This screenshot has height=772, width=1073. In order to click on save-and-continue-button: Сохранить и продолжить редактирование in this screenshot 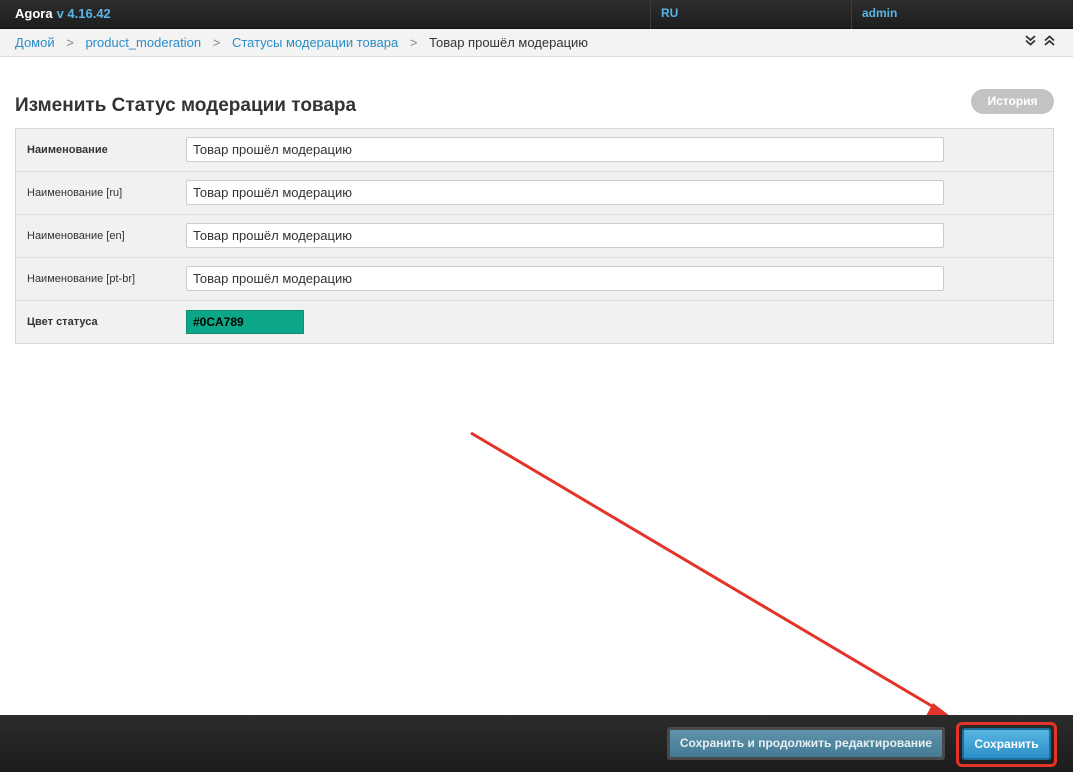, I will do `click(806, 743)`.